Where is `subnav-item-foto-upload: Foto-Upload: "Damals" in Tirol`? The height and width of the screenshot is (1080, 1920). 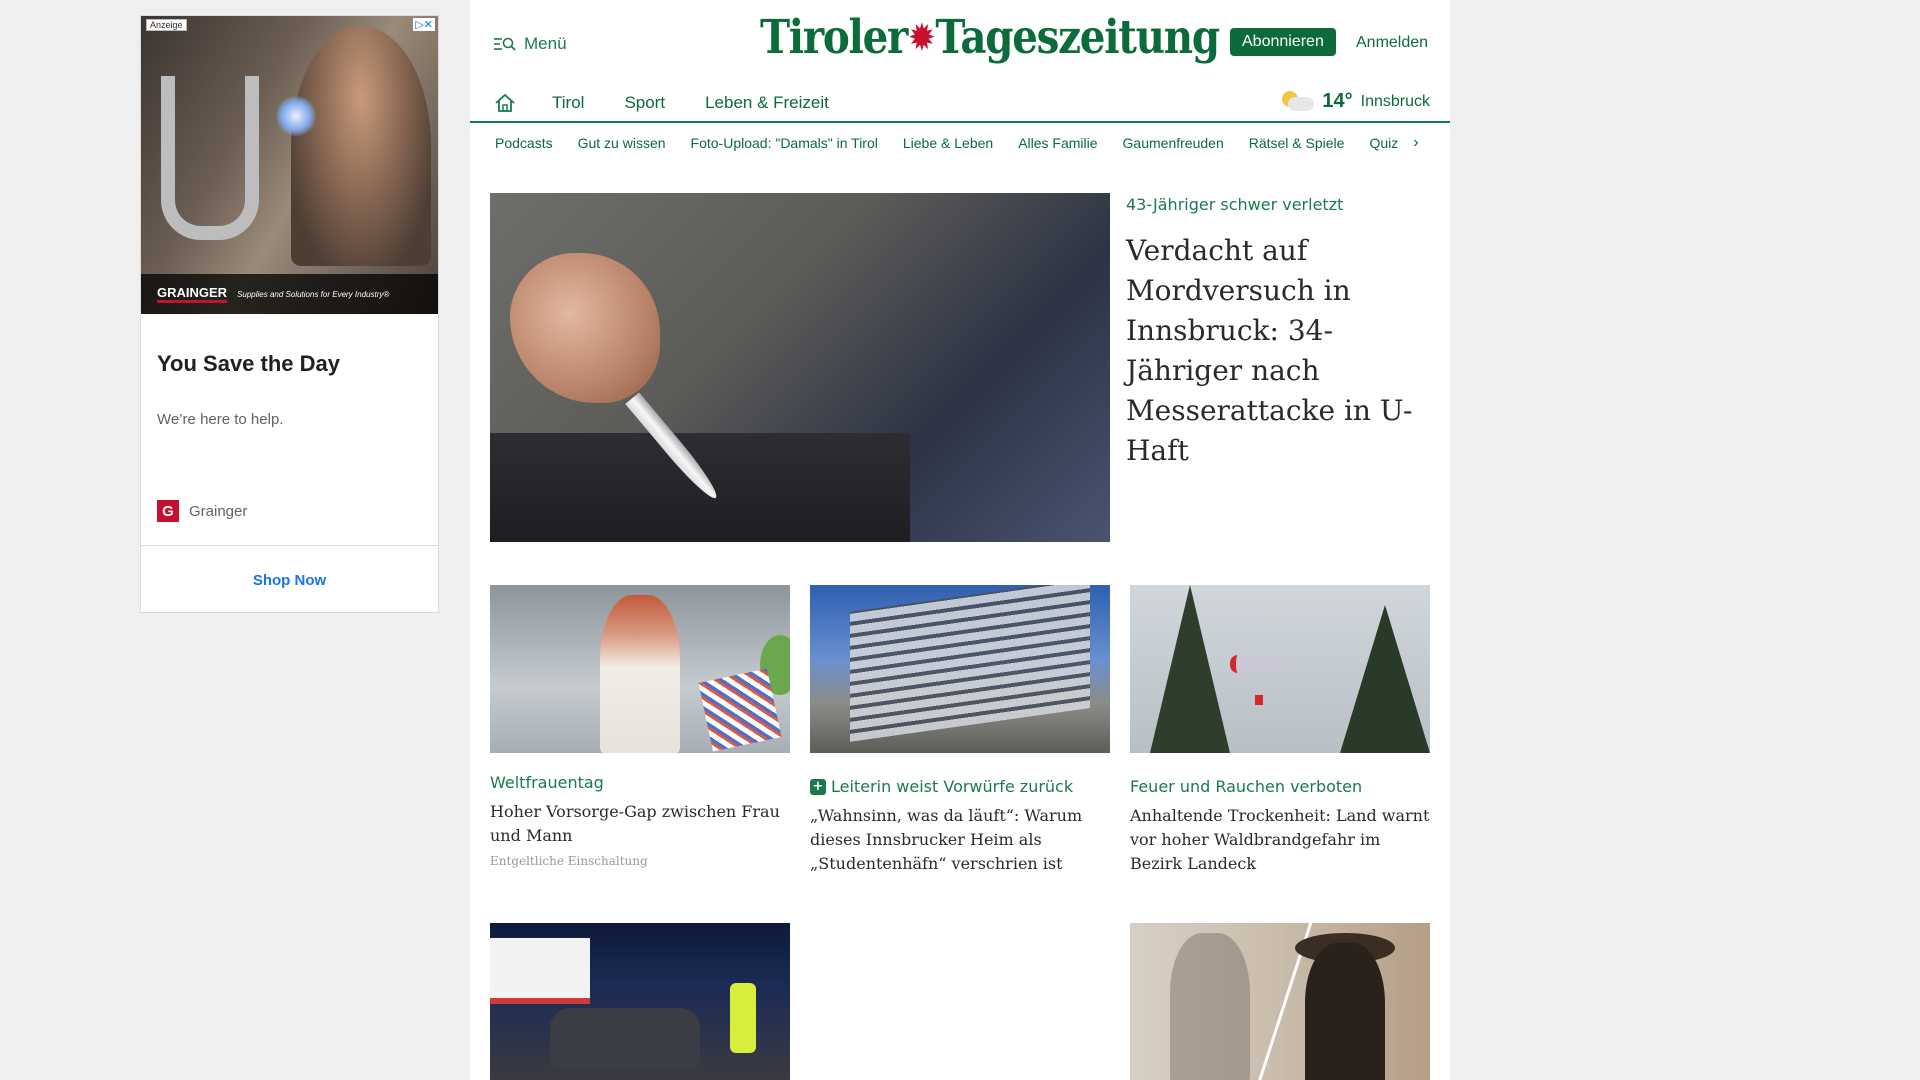 subnav-item-foto-upload: Foto-Upload: "Damals" in Tirol is located at coordinates (784, 143).